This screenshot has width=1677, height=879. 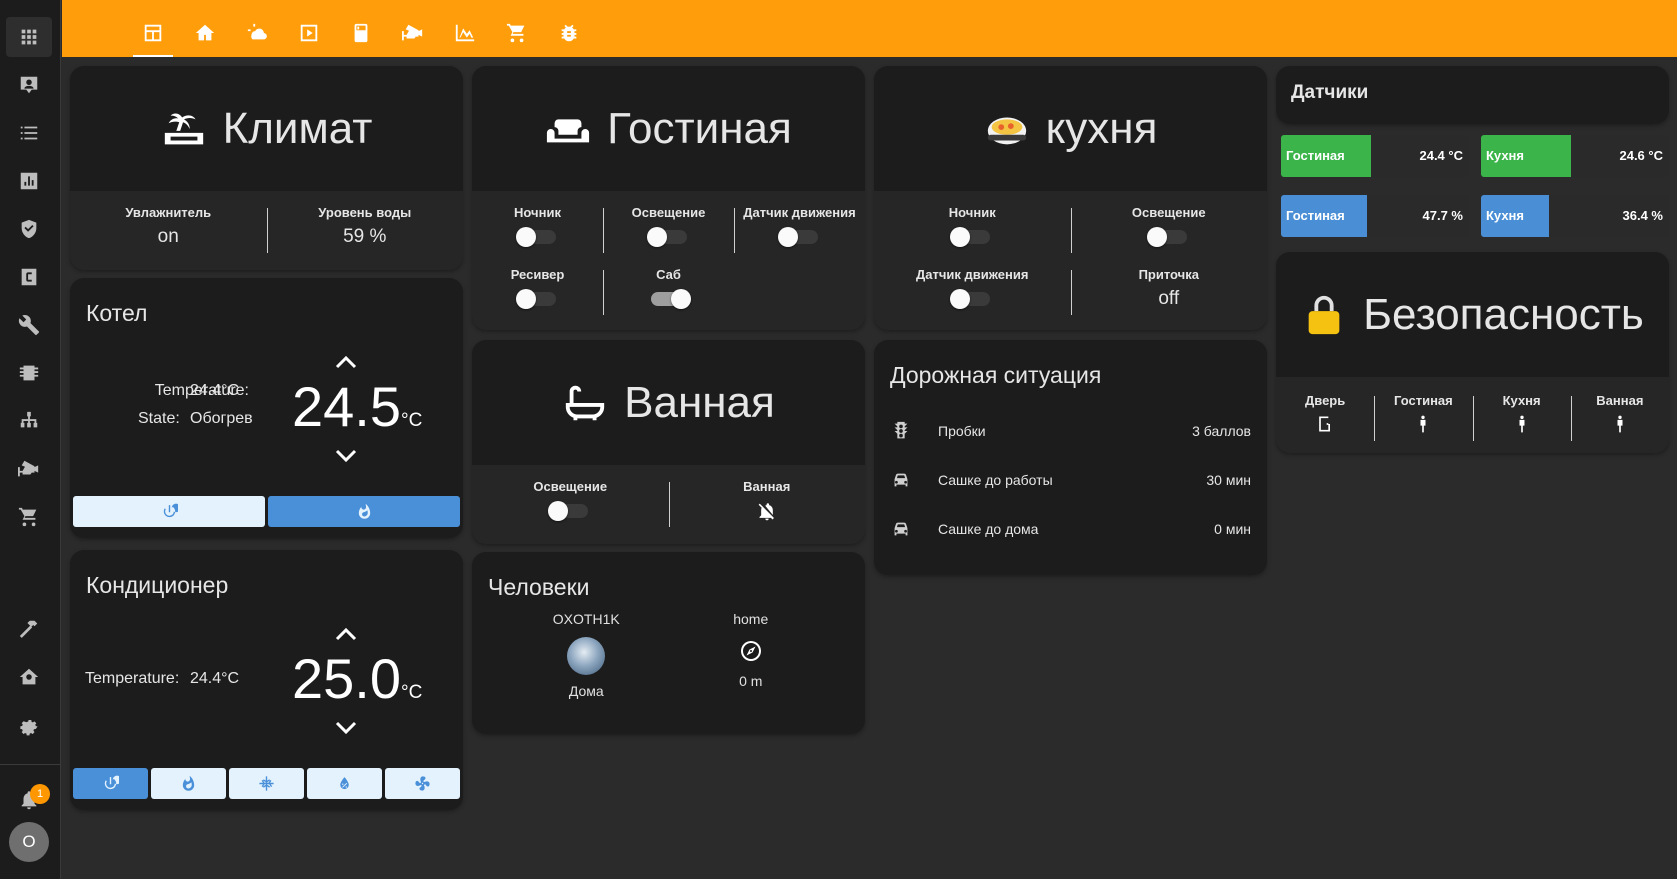 I want to click on sofa-icon, so click(x=568, y=130).